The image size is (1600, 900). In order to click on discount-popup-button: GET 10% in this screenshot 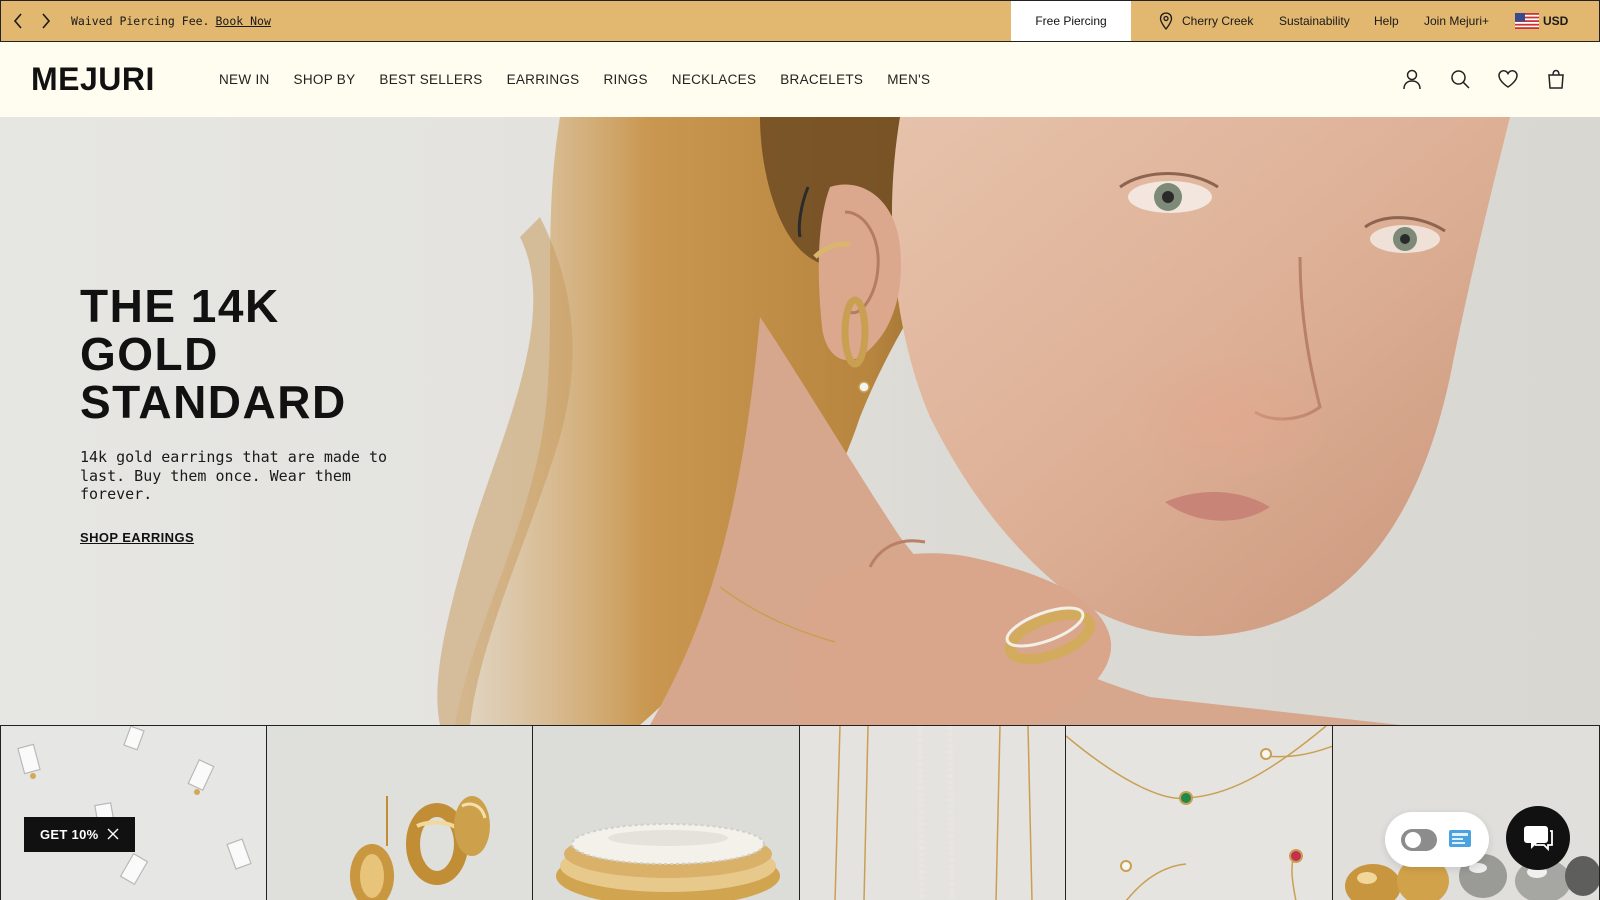, I will do `click(79, 834)`.